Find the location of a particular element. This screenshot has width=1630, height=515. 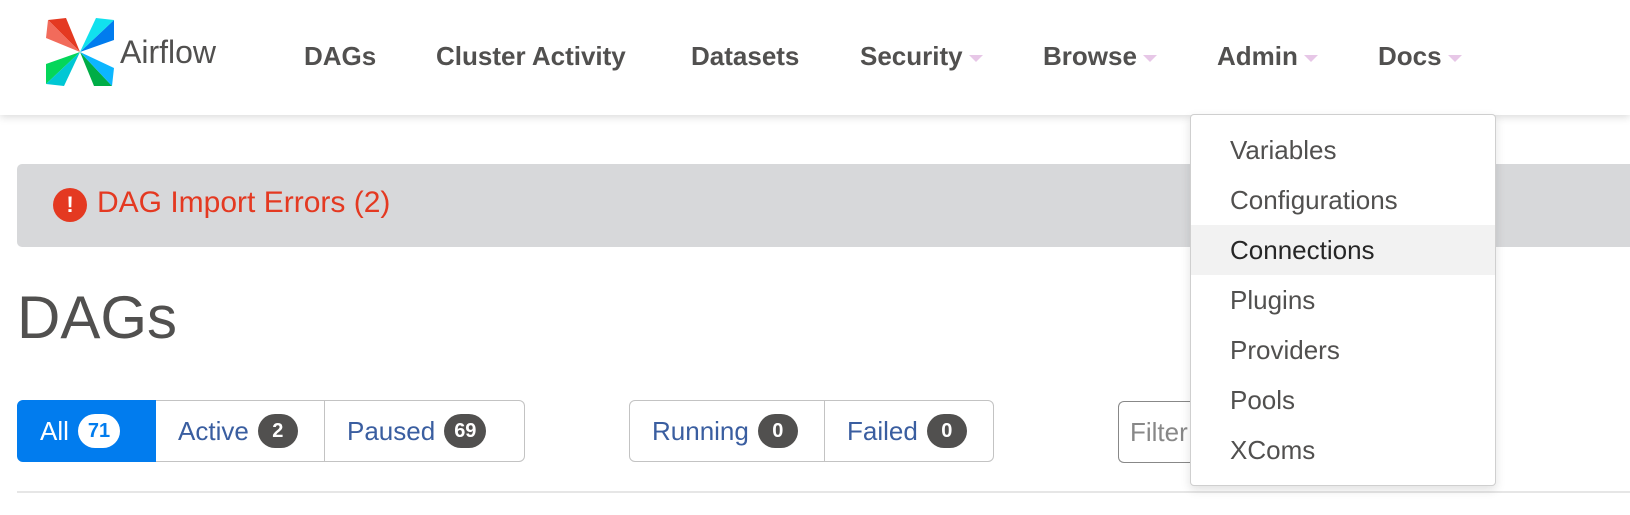

filter-active-button: Active 2 is located at coordinates (240, 431).